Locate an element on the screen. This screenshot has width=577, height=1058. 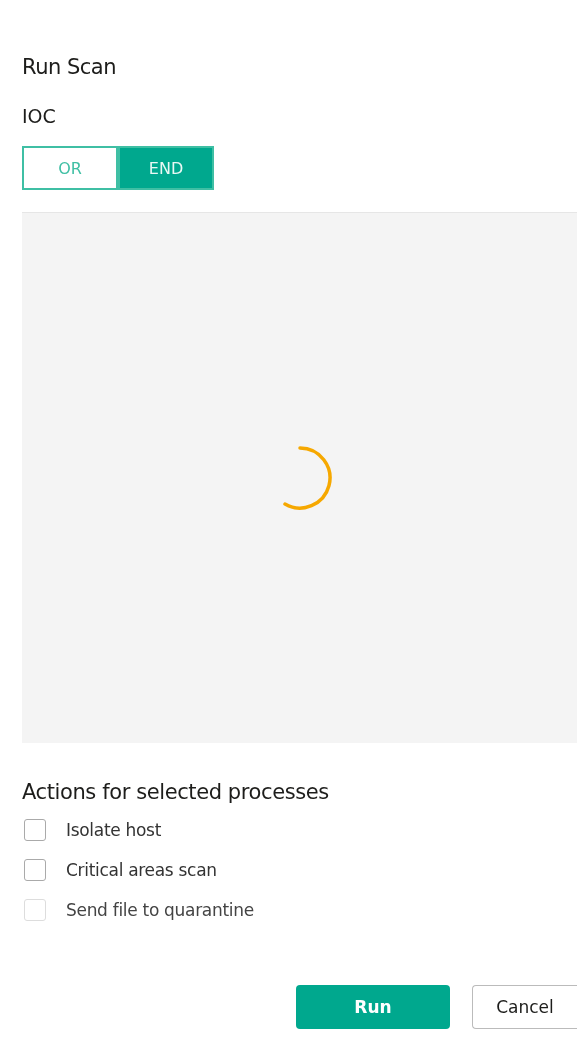
dialog-title: Run Scan is located at coordinates (69, 67).